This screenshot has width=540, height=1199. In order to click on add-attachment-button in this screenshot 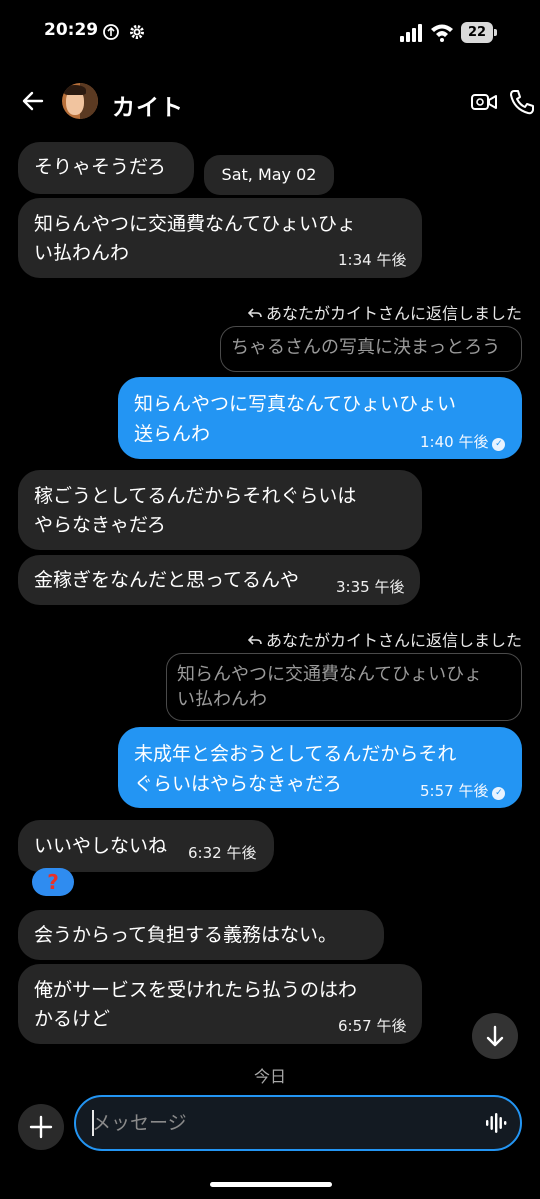, I will do `click(41, 1127)`.